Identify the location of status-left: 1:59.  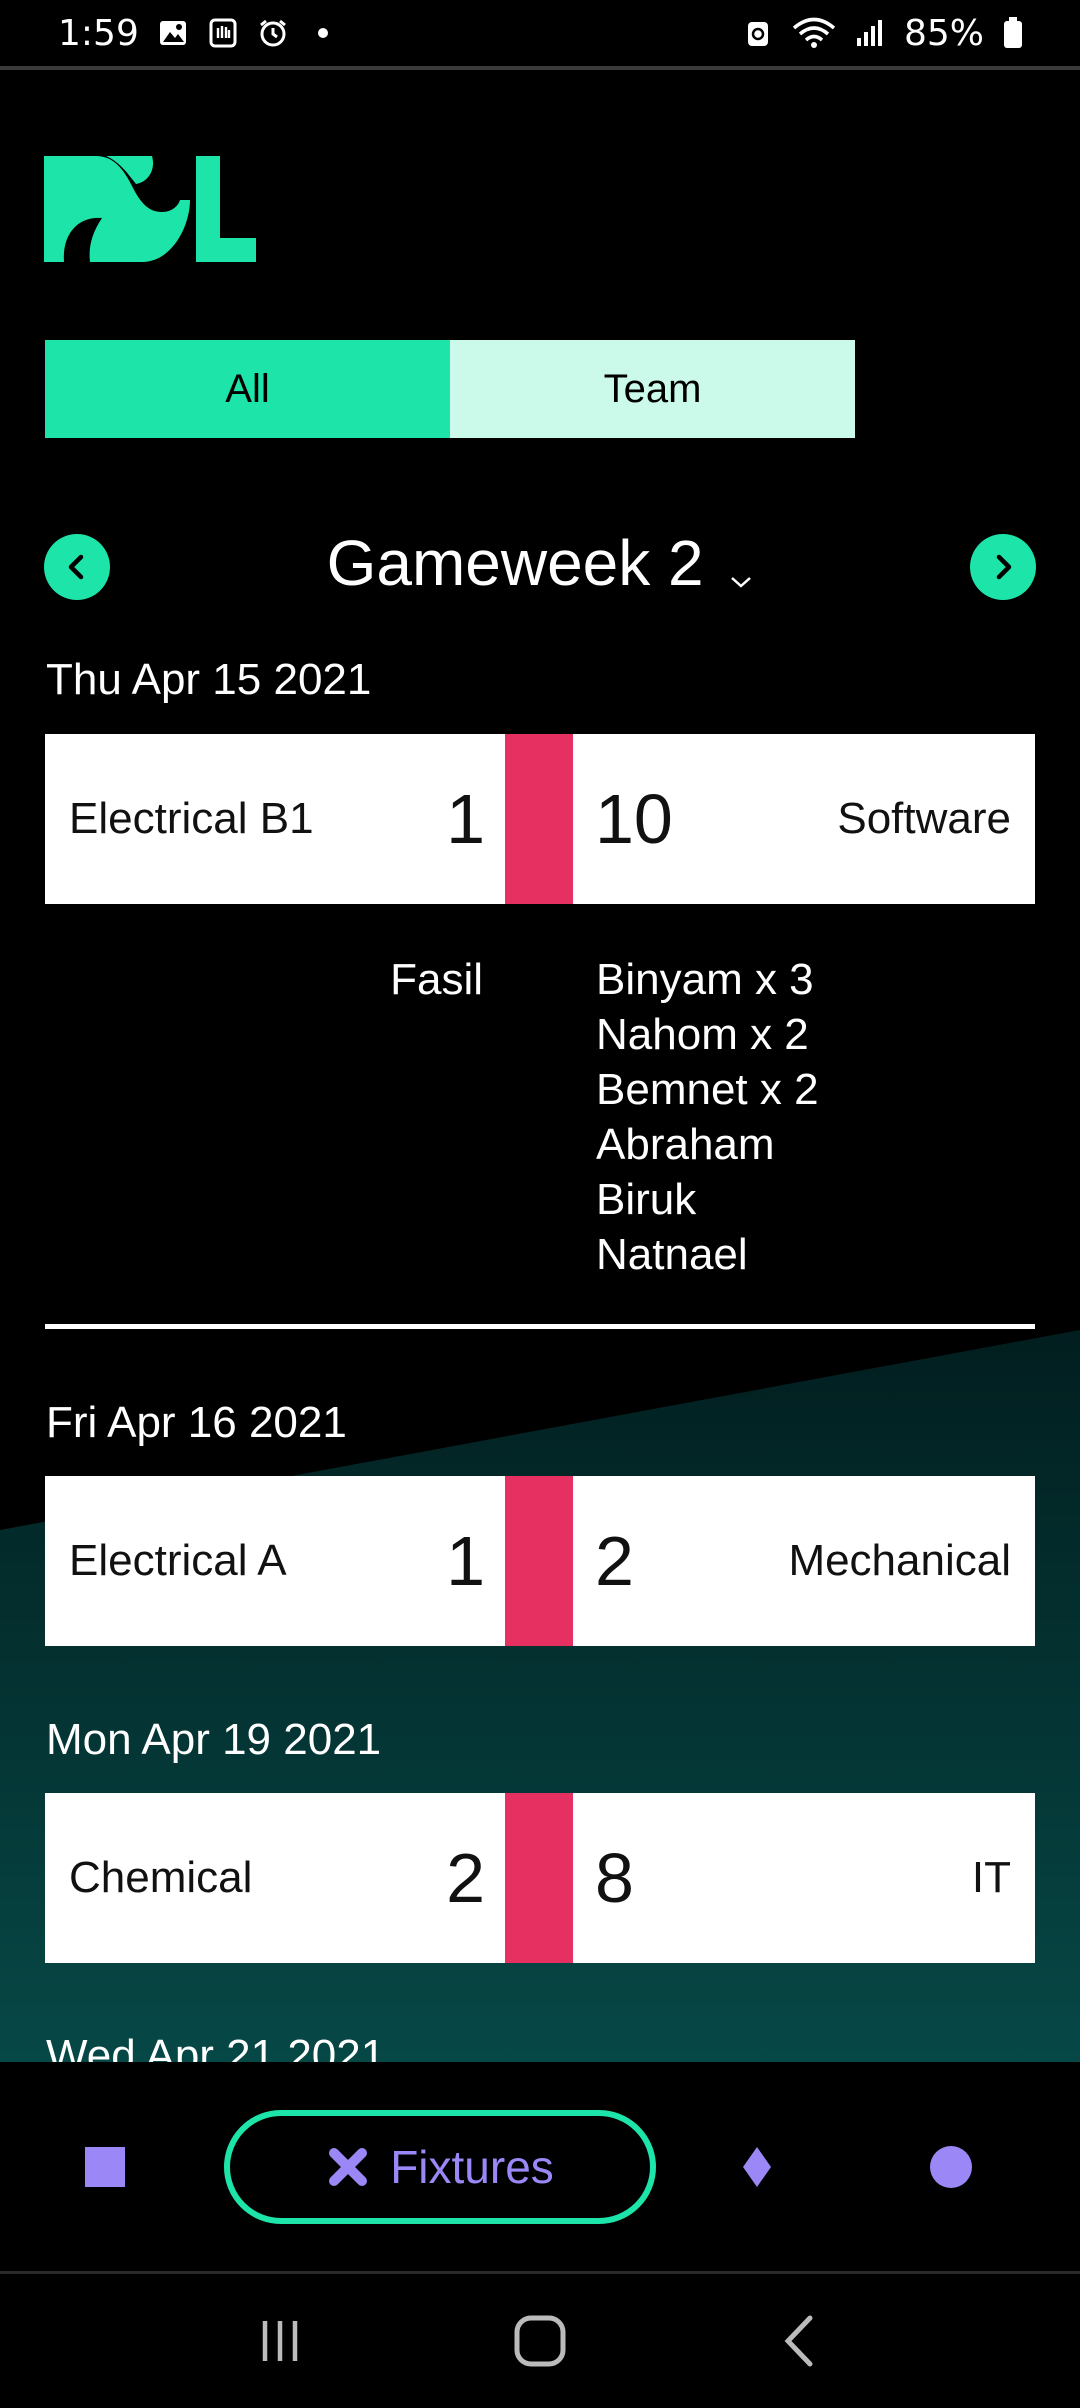
(198, 33).